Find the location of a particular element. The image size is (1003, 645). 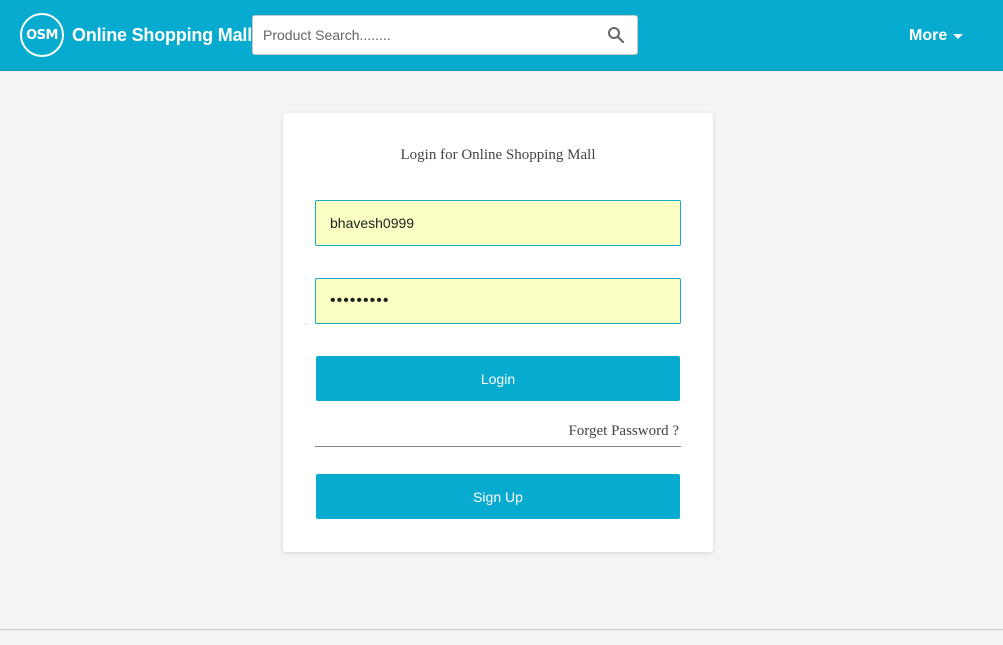

logo-icon: OSM is located at coordinates (42, 35).